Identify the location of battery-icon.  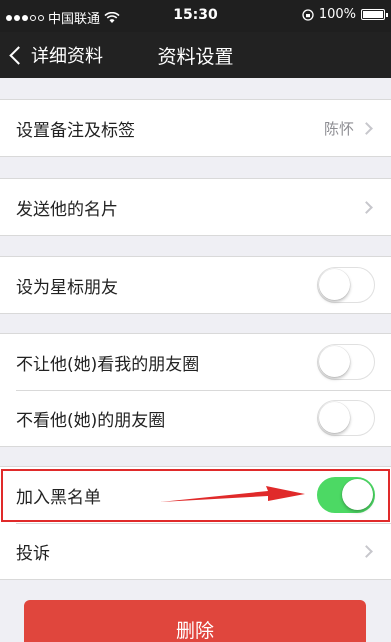
(374, 14).